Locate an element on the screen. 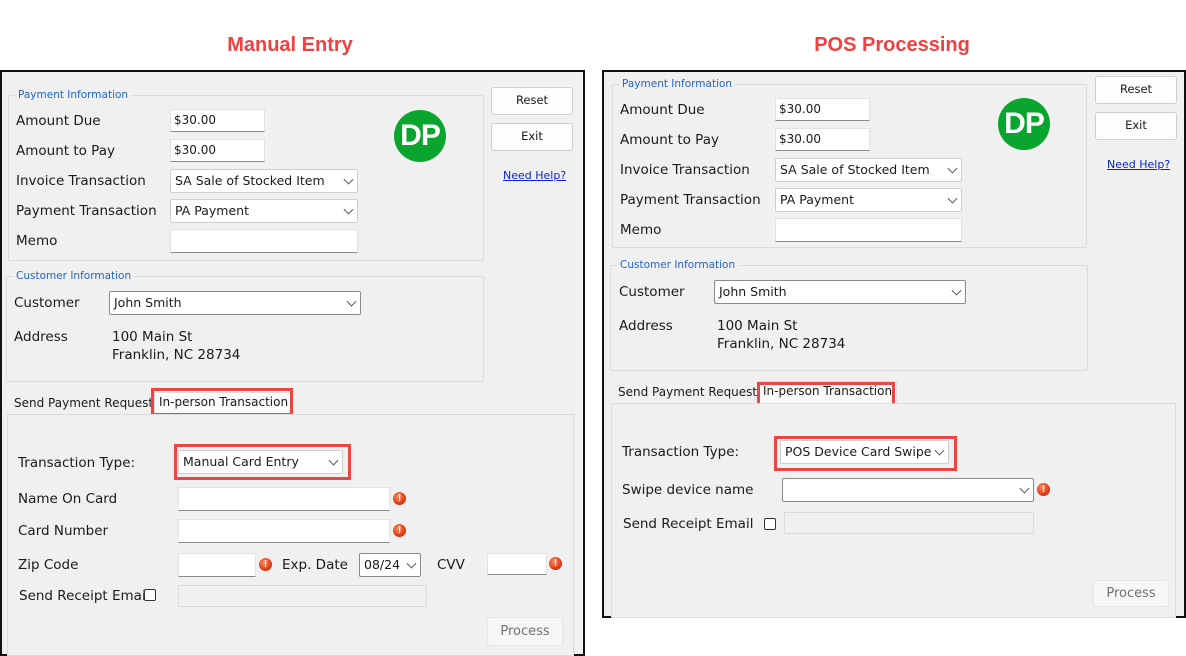 The height and width of the screenshot is (656, 1186). name-on-card-label: Name On Card is located at coordinates (68, 499).